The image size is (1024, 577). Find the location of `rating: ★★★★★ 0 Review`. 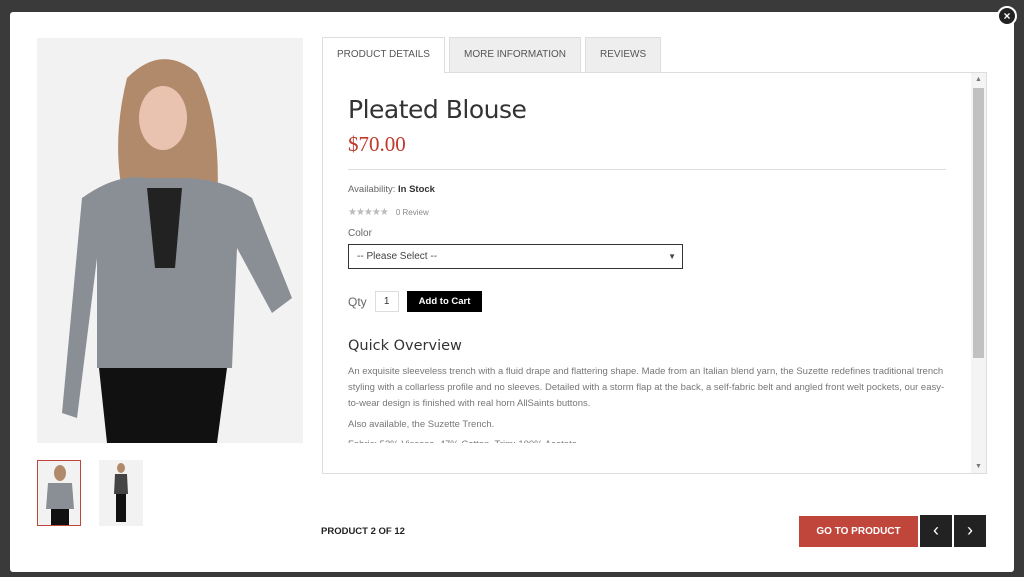

rating: ★★★★★ 0 Review is located at coordinates (647, 212).